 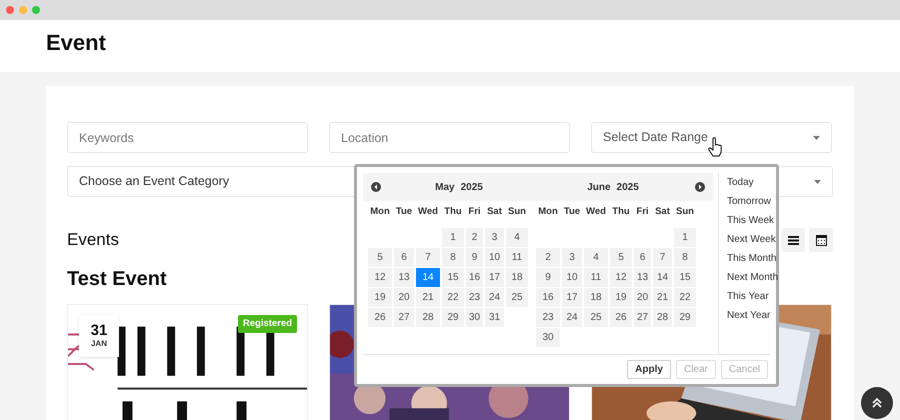 What do you see at coordinates (428, 211) in the screenshot?
I see `weekday-label: Wed` at bounding box center [428, 211].